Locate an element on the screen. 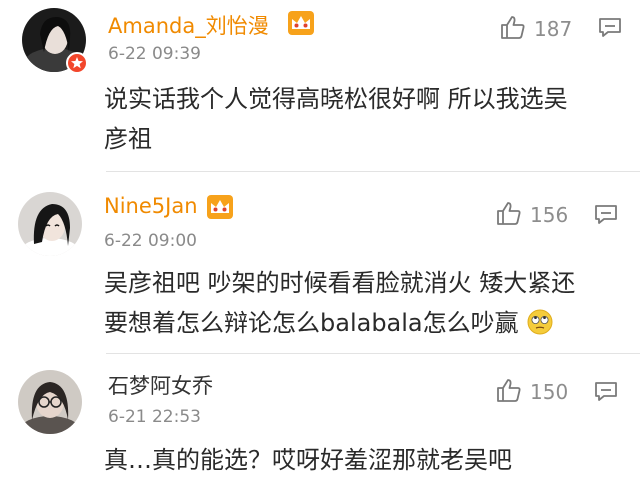 Image resolution: width=640 pixels, height=499 pixels. comment-text-line: 说实话我个人觉得高晓松很好啊 所以我选吴 is located at coordinates (336, 99).